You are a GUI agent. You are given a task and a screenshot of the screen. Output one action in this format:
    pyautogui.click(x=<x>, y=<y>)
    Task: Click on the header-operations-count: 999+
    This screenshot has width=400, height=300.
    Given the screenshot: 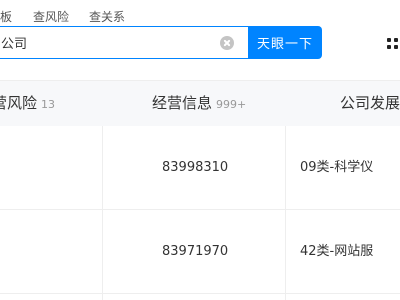 What is the action you would take?
    pyautogui.click(x=231, y=104)
    